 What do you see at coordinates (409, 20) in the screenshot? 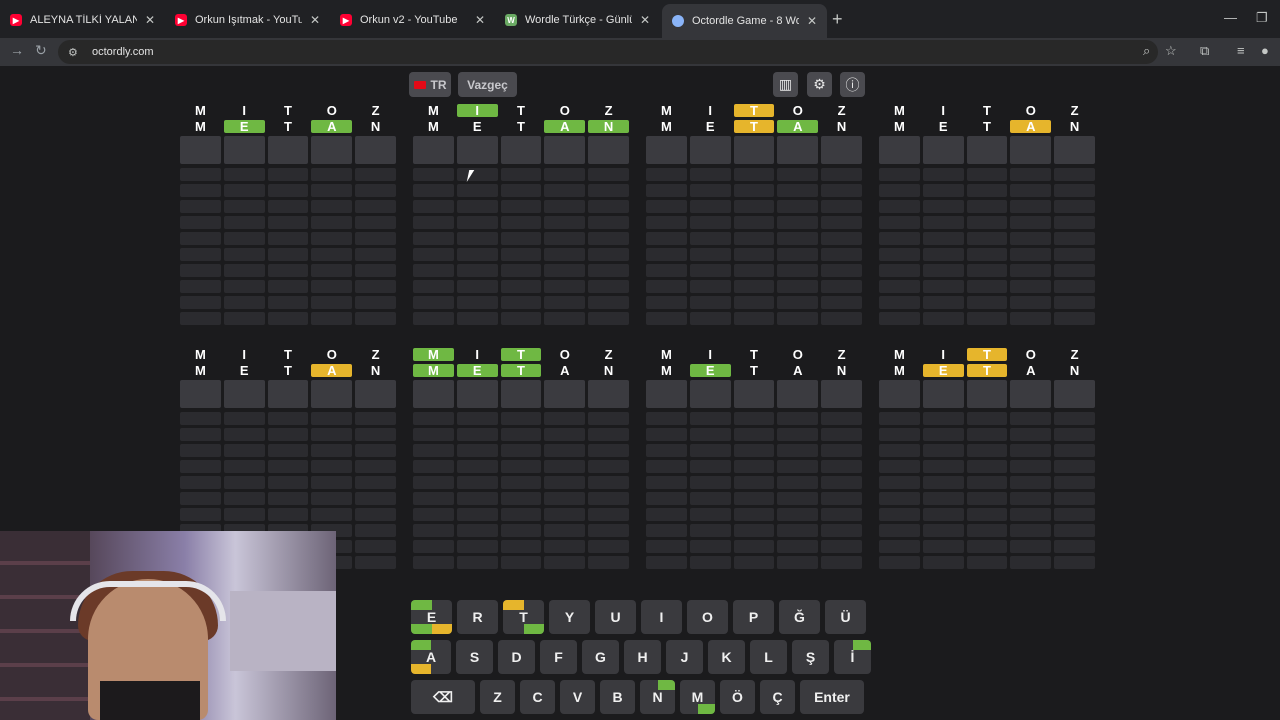
I see `tab-title: Orkun v2 - YouTube` at bounding box center [409, 20].